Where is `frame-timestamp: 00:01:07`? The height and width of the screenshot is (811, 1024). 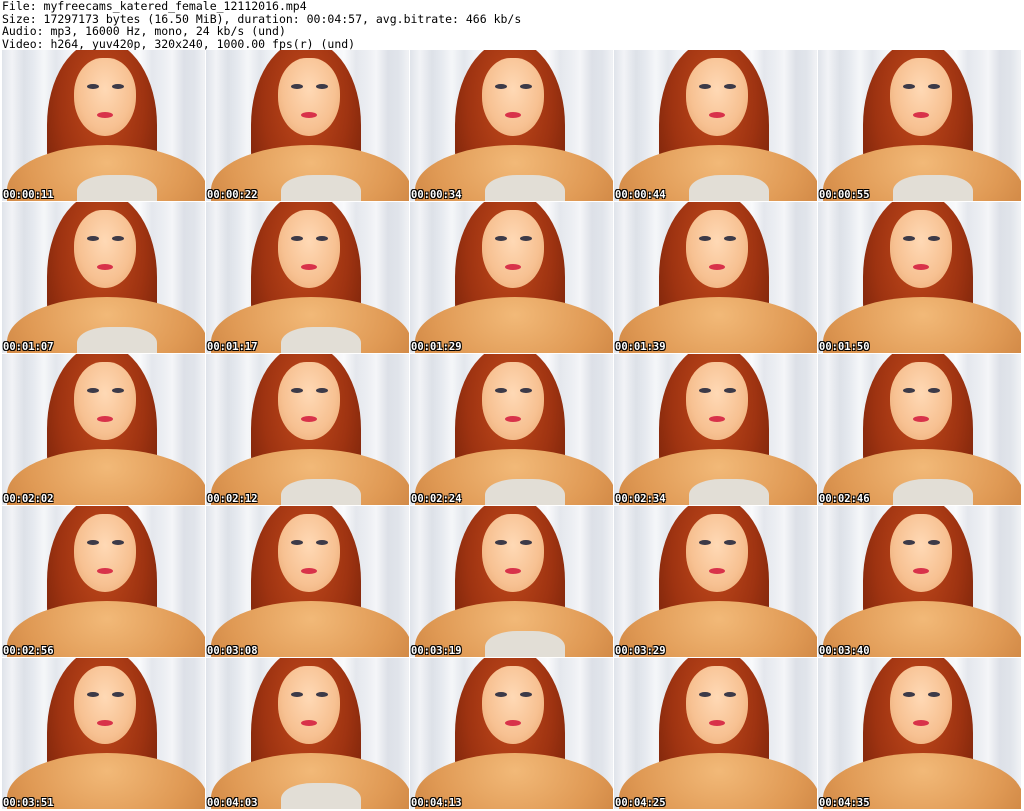
frame-timestamp: 00:01:07 is located at coordinates (28, 347).